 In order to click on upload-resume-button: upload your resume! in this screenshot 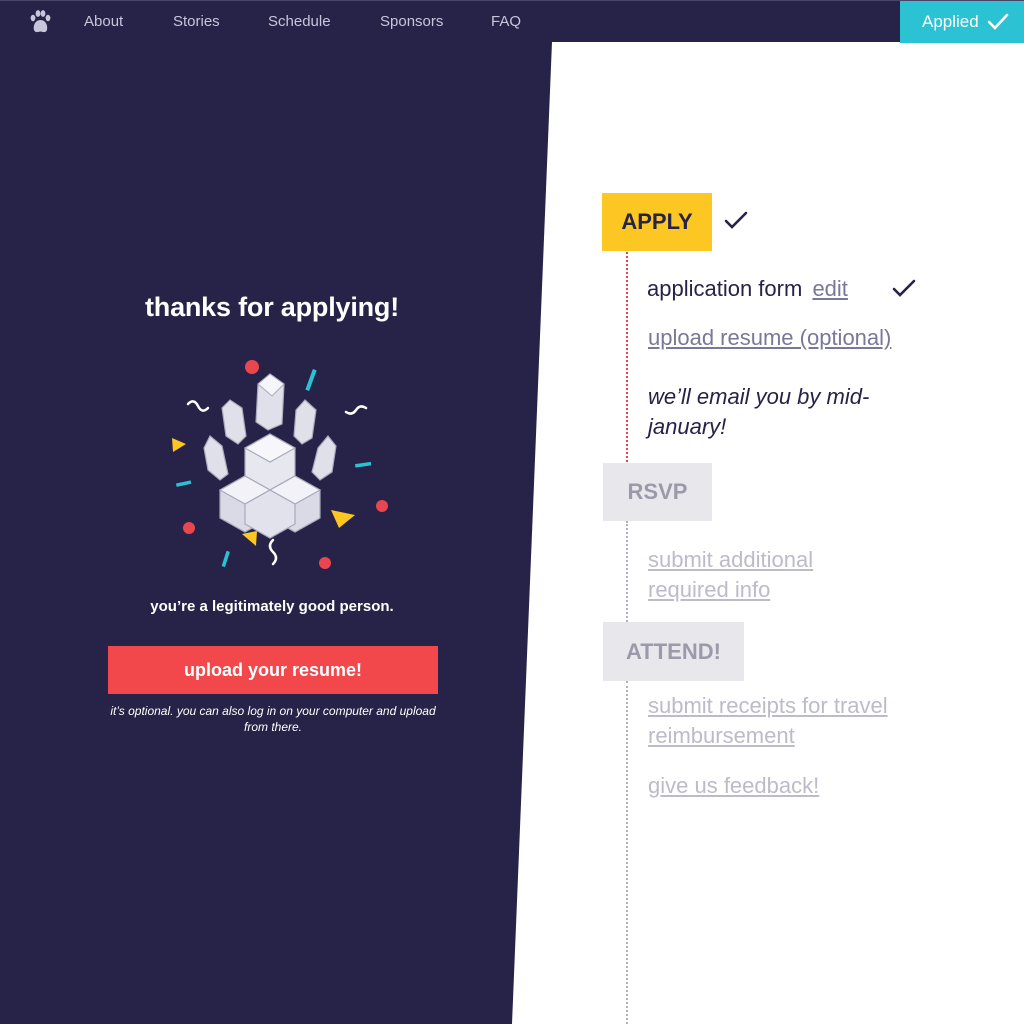, I will do `click(273, 670)`.